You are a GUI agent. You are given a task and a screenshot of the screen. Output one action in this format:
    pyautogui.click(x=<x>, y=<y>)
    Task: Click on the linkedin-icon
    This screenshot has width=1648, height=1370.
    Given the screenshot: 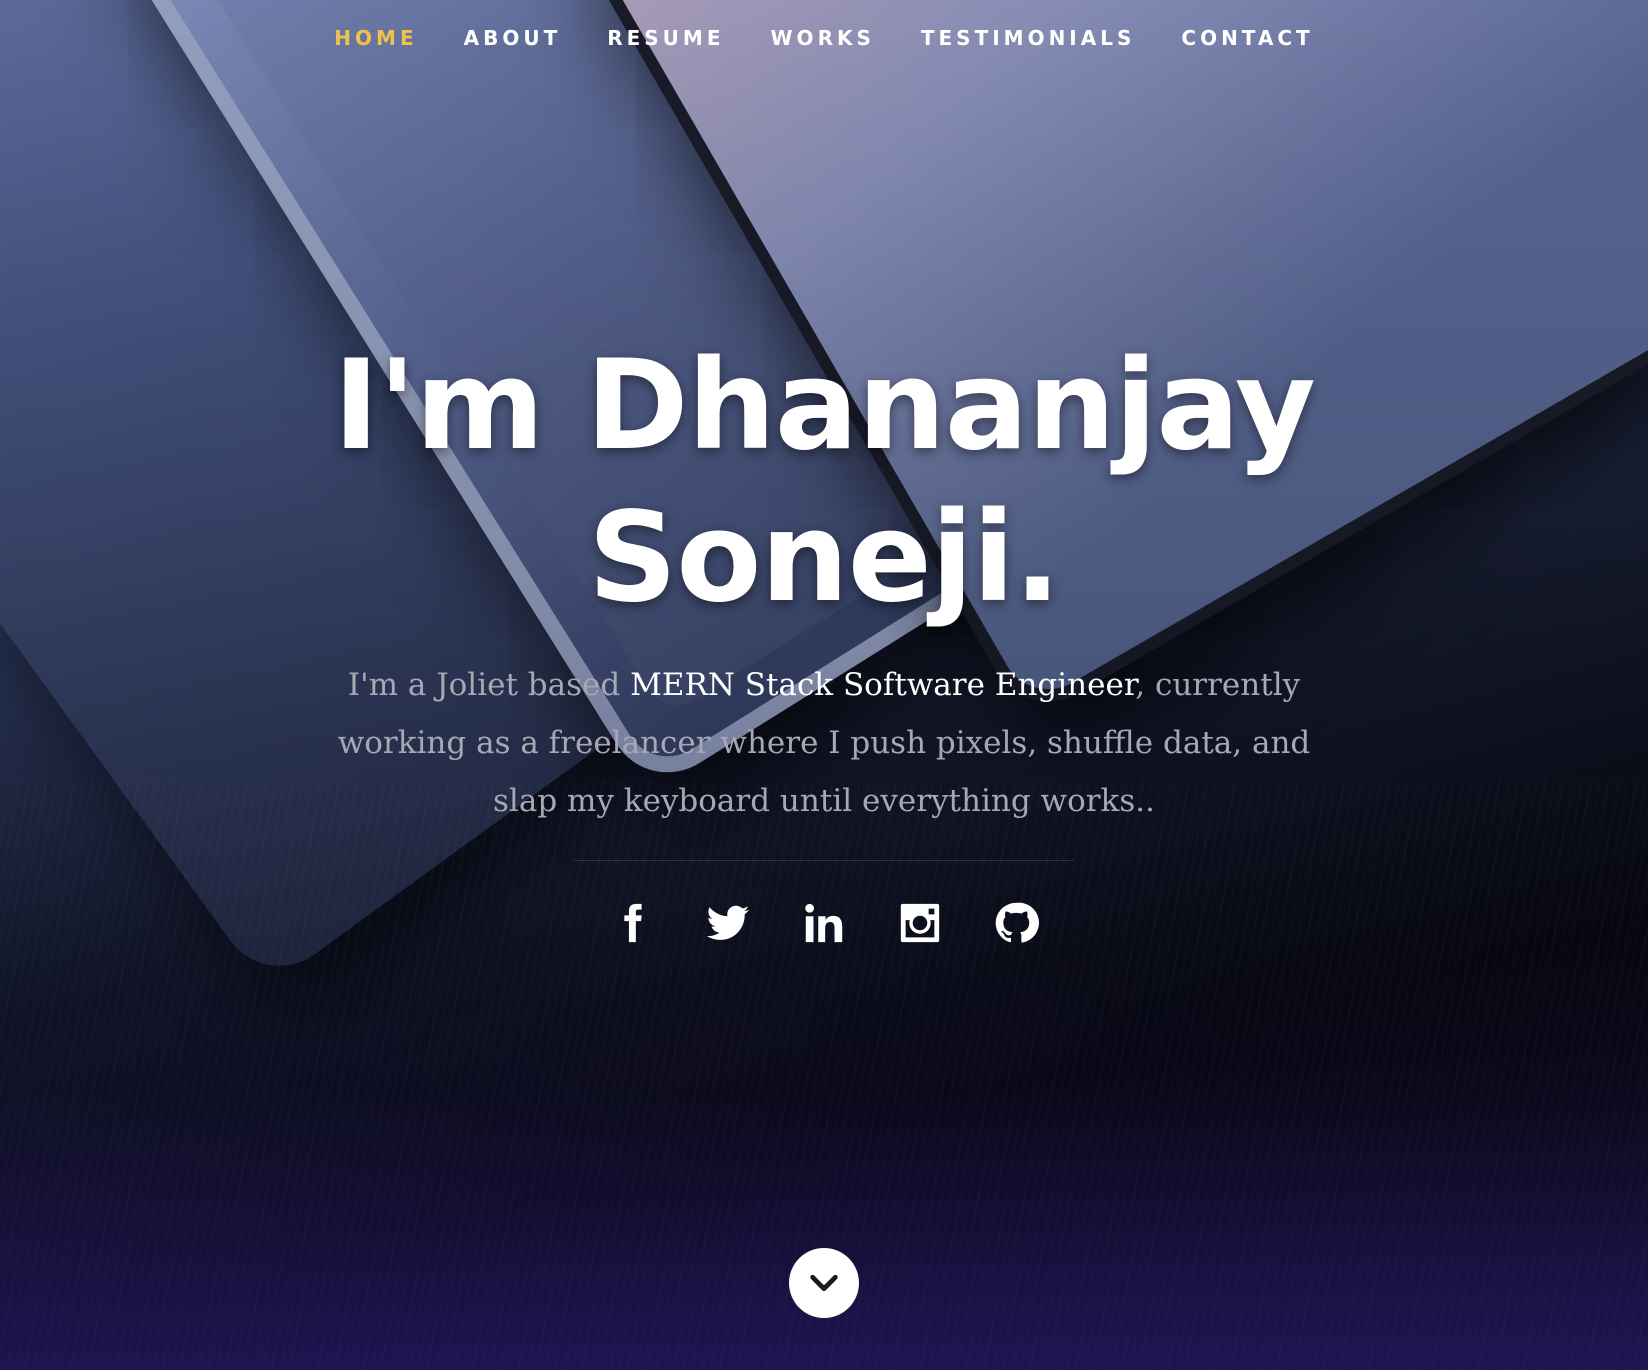 What is the action you would take?
    pyautogui.click(x=824, y=923)
    